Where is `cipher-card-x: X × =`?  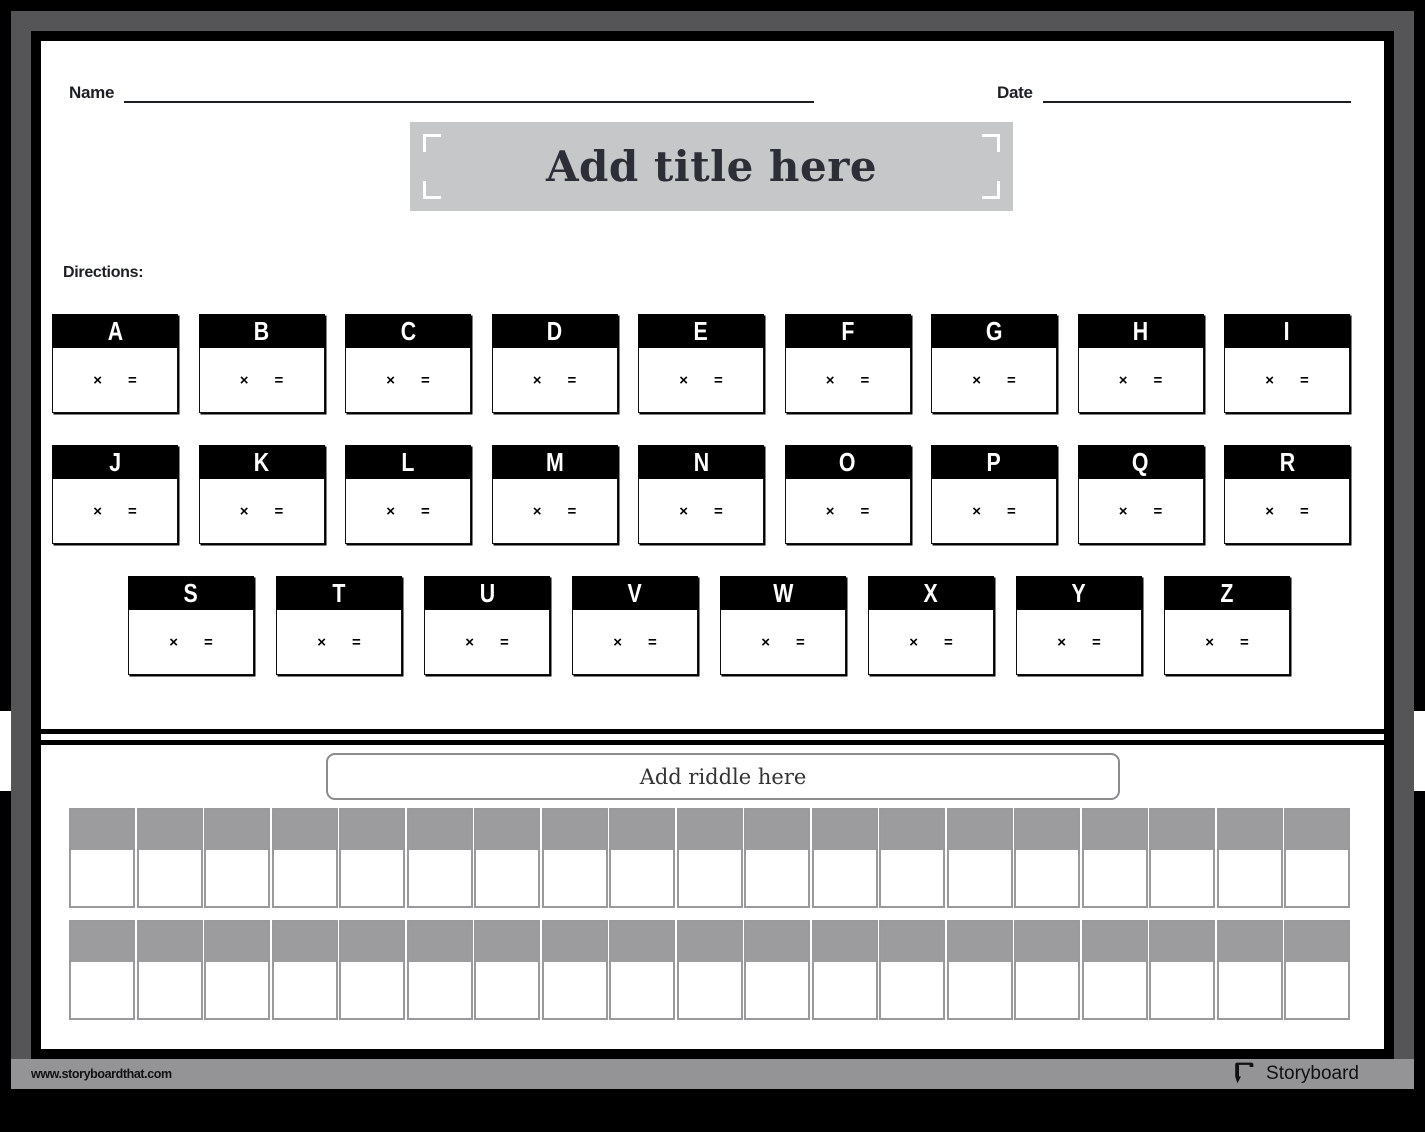 cipher-card-x: X × = is located at coordinates (931, 625).